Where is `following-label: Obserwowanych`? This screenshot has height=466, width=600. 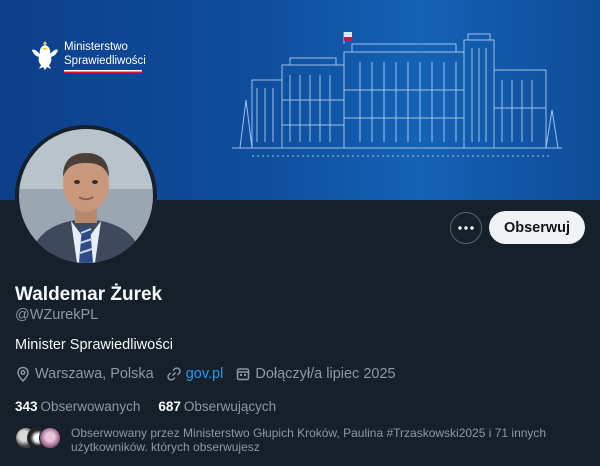 following-label: Obserwowanych is located at coordinates (90, 406).